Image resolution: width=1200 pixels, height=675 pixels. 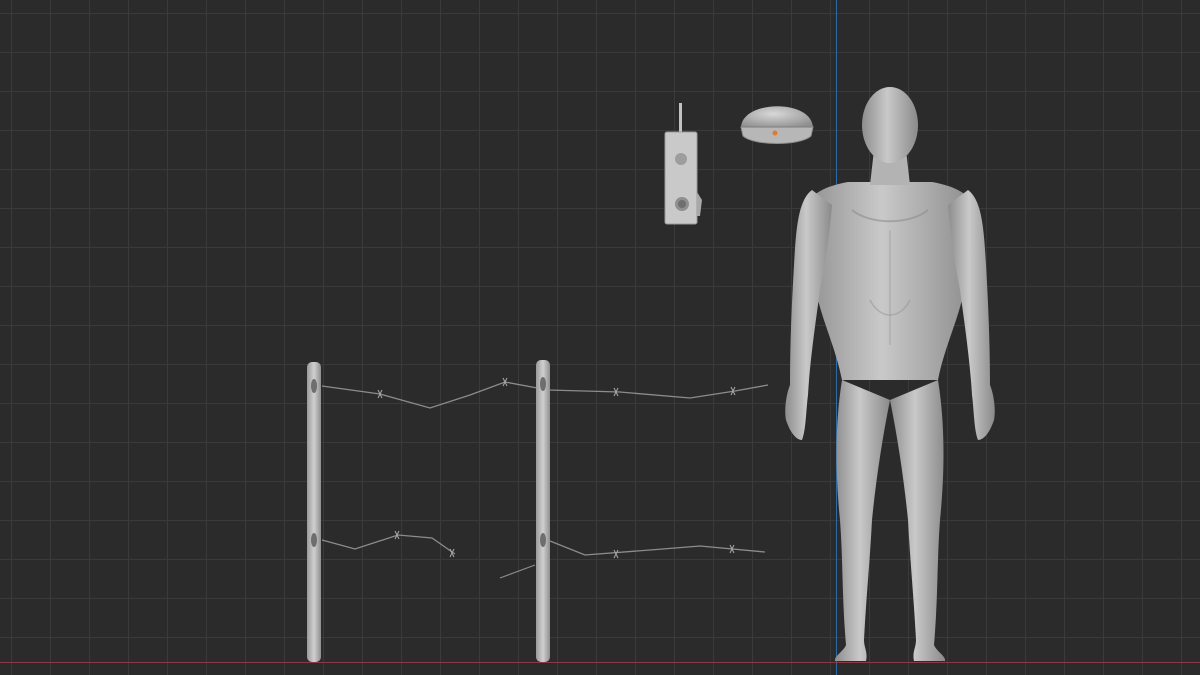 I want to click on fence-post-right, so click(x=543, y=511).